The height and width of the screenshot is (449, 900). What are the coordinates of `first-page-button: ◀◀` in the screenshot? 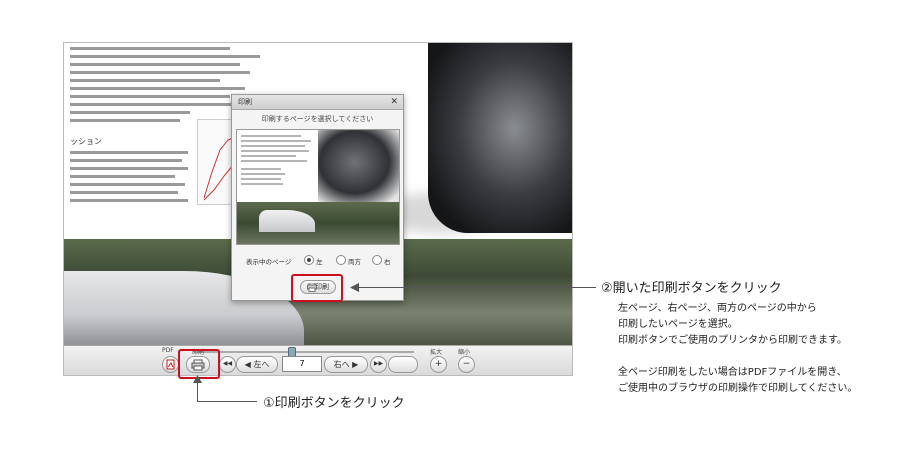 It's located at (227, 364).